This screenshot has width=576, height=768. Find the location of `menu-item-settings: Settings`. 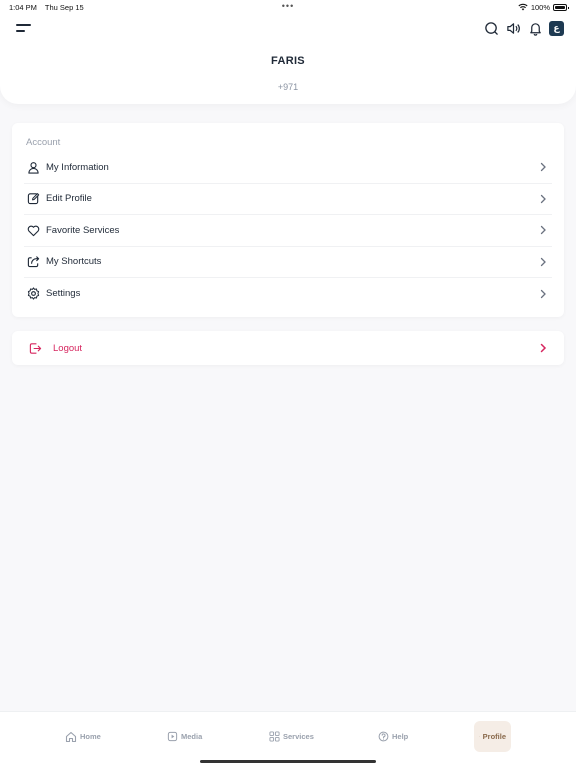

menu-item-settings: Settings is located at coordinates (288, 294).